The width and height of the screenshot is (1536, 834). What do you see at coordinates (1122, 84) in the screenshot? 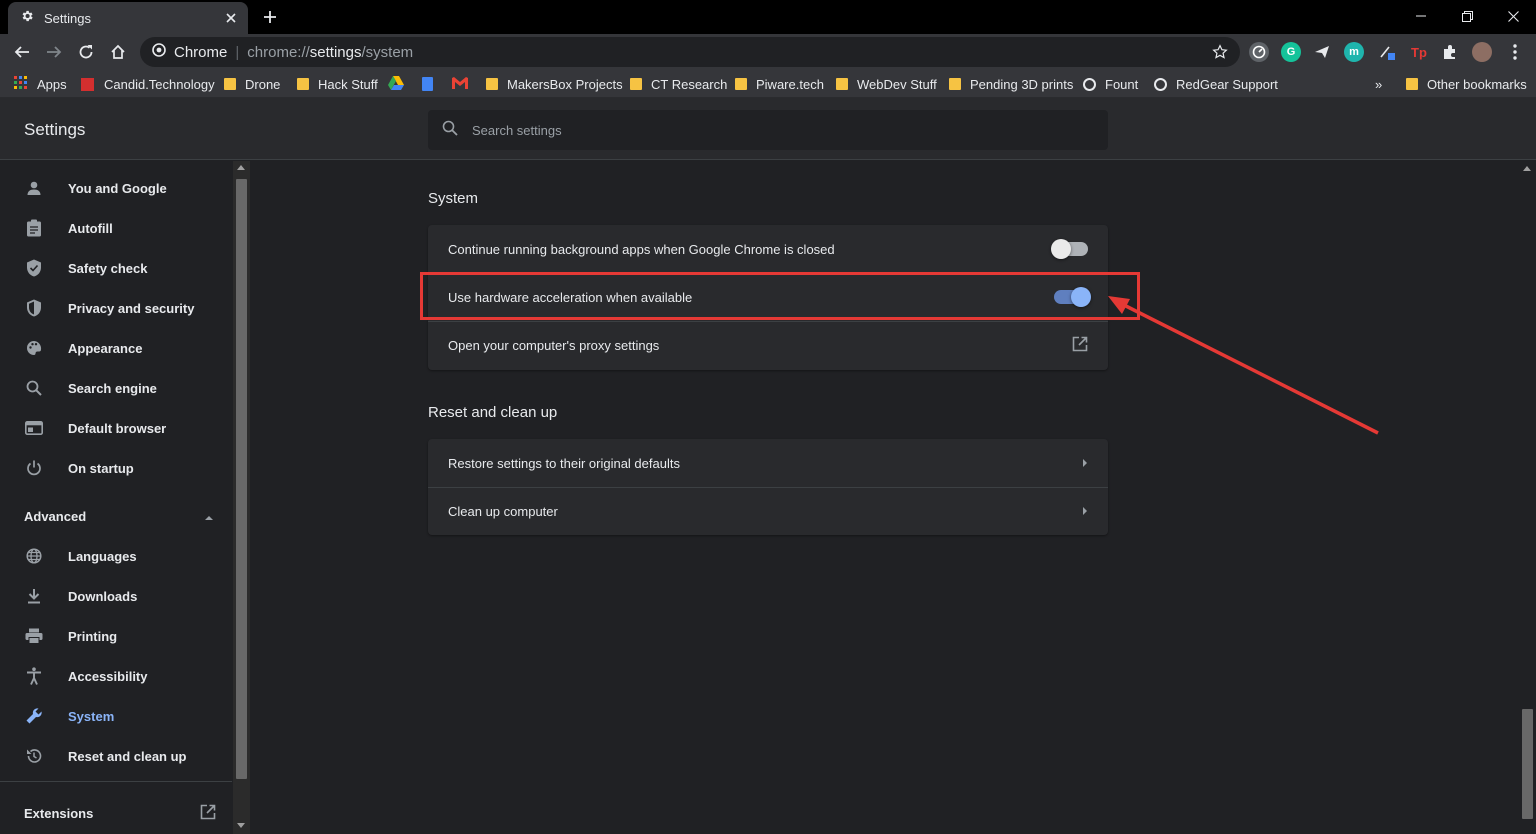
I see `bookmark-label: Fount` at bounding box center [1122, 84].